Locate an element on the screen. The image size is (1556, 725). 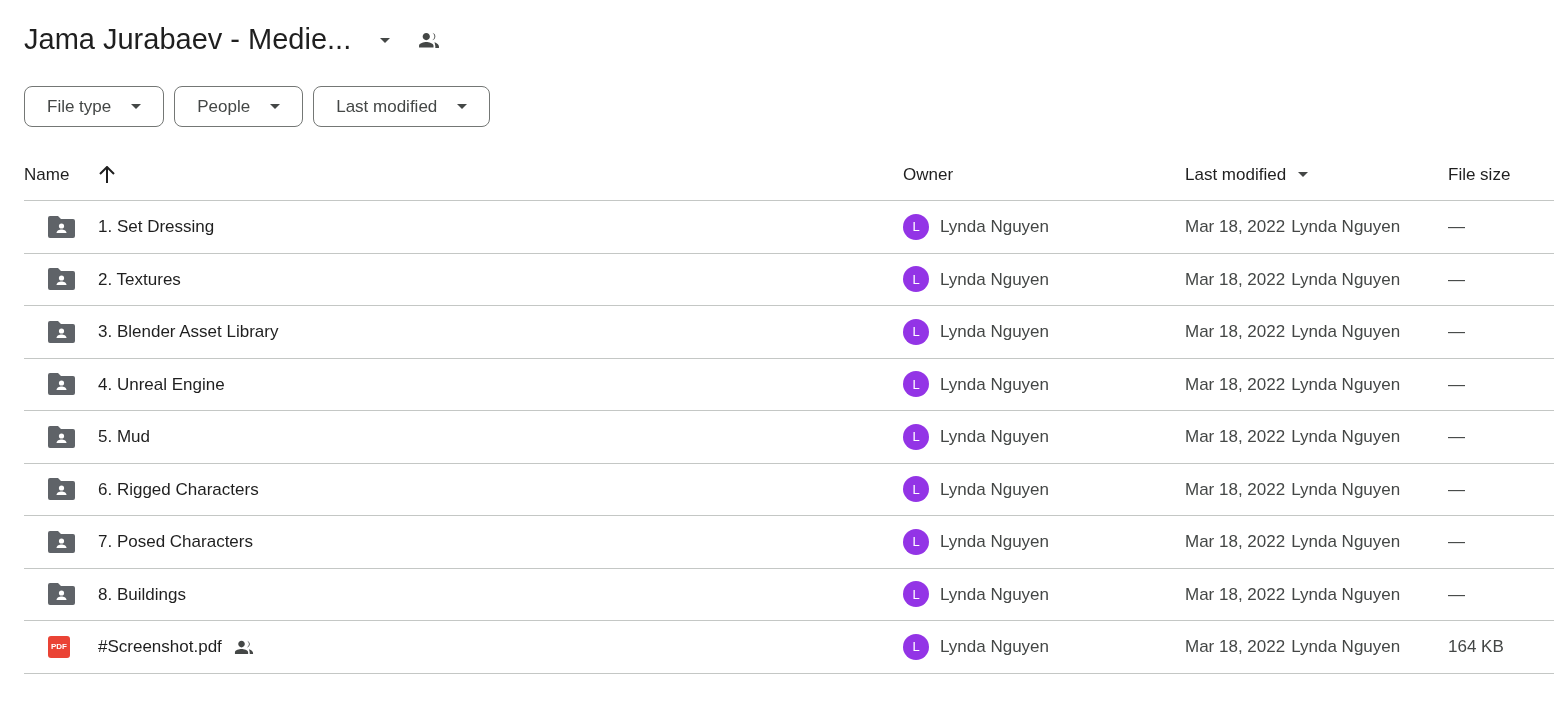
file-name: 4. Unreal Engine is located at coordinates (161, 384).